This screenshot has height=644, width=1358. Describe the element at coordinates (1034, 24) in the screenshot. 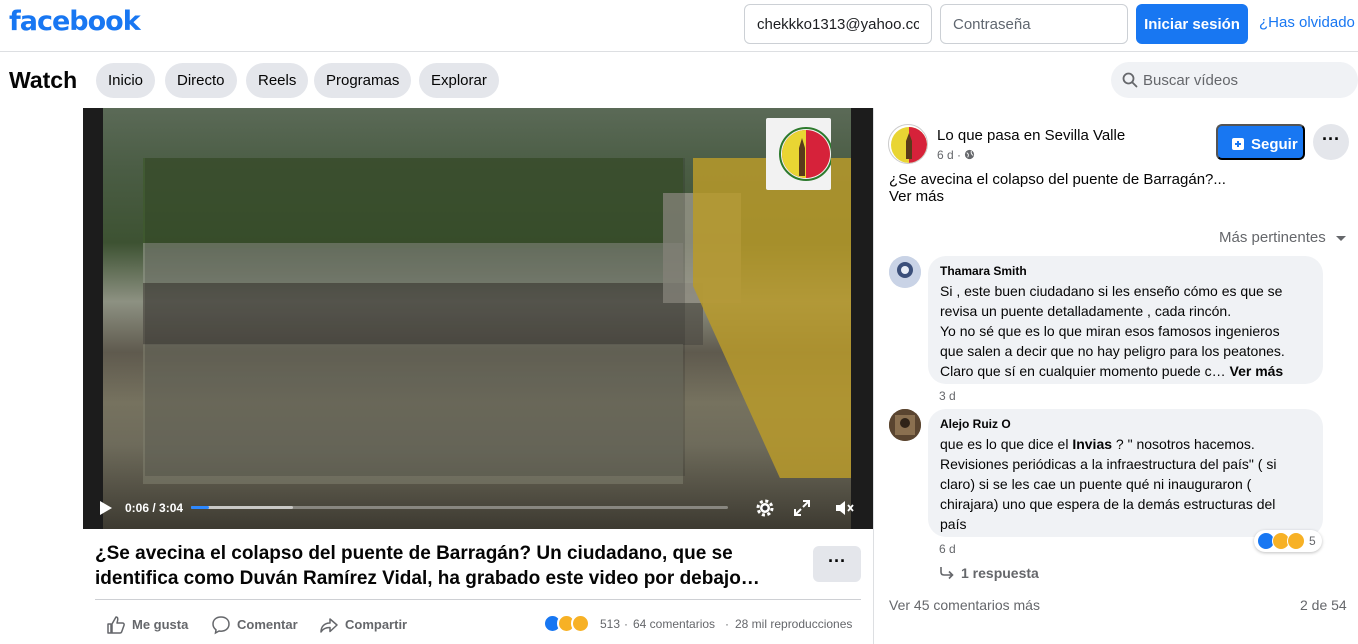

I see `password-field` at that location.